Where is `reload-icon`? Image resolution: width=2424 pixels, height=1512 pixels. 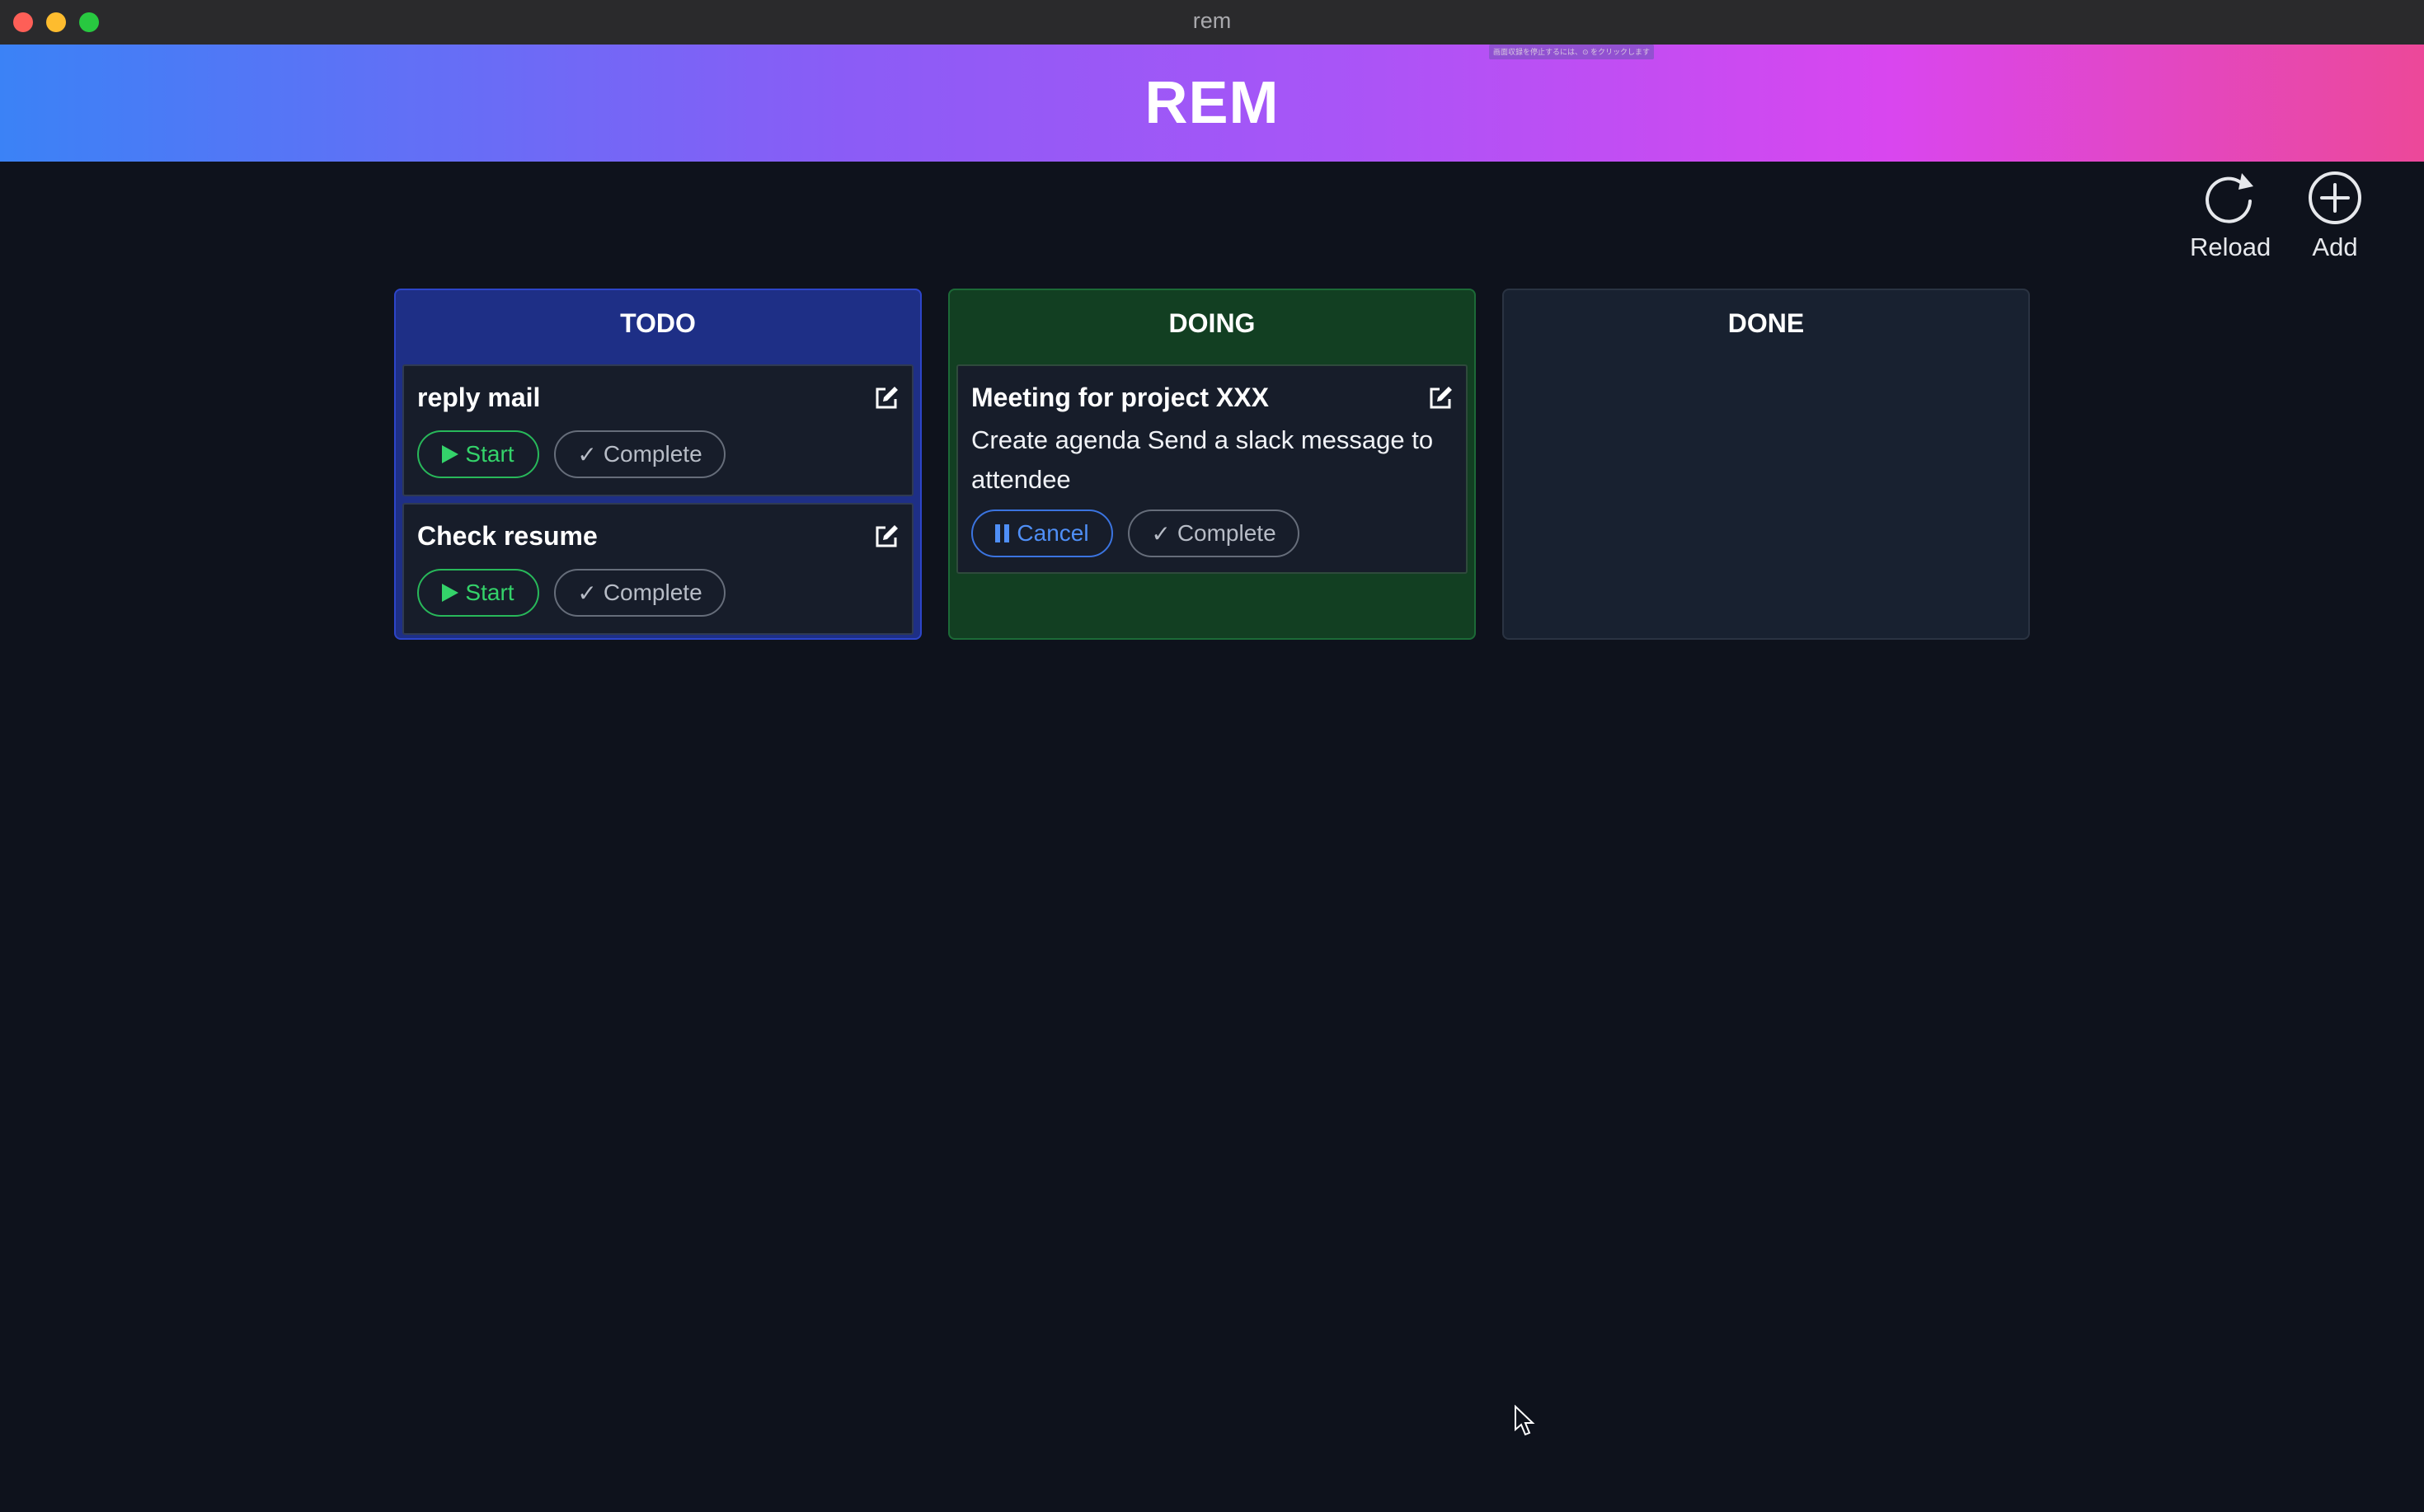
reload-icon is located at coordinates (2230, 198).